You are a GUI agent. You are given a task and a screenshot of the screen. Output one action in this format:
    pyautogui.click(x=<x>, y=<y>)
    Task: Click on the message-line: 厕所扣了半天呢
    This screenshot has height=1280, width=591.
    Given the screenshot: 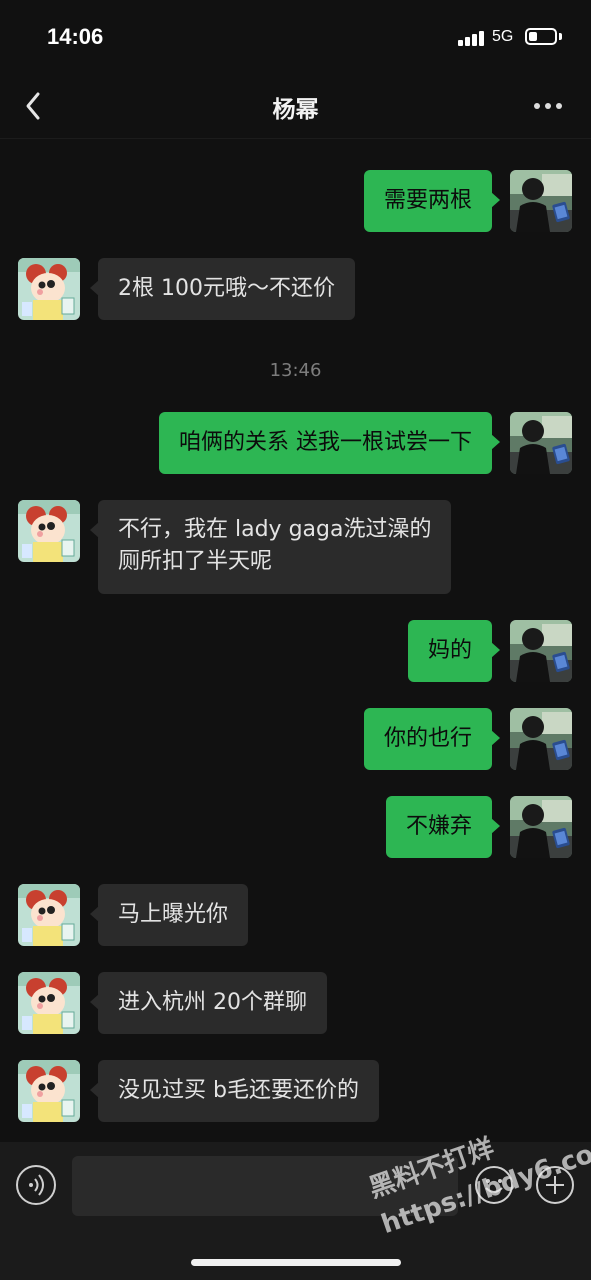 What is the action you would take?
    pyautogui.click(x=195, y=561)
    